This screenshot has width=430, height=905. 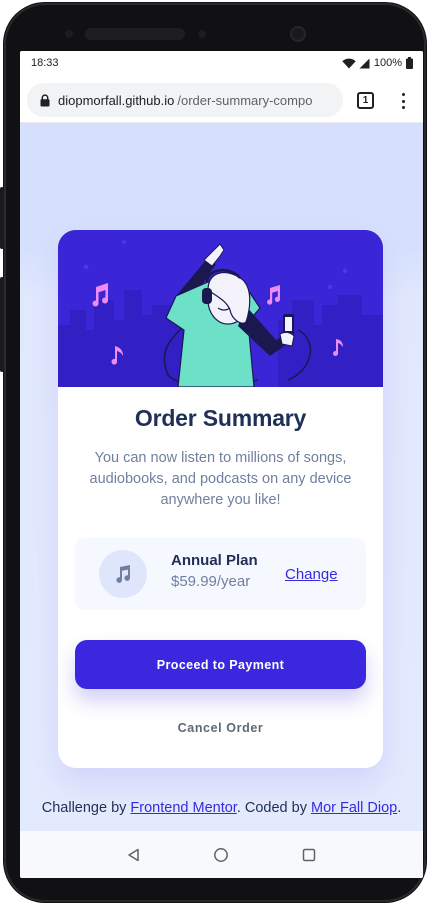 I want to click on front-camera, so click(x=298, y=34).